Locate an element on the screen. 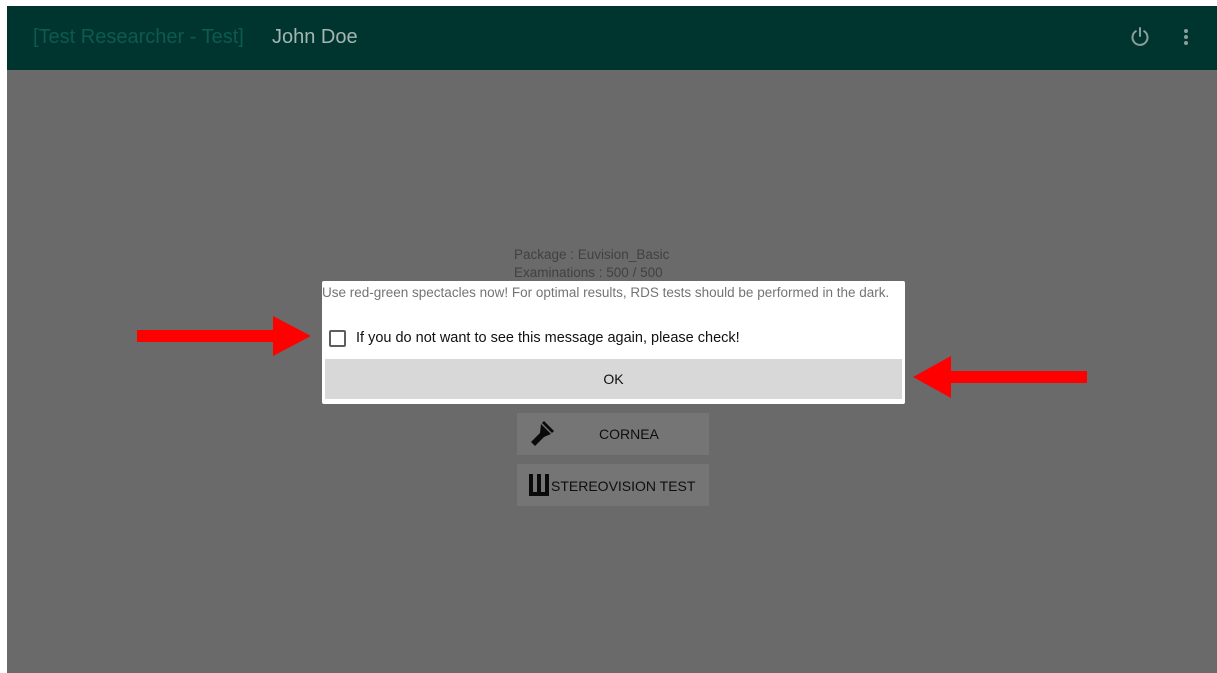 Image resolution: width=1217 pixels, height=673 pixels. package-info: Package : Euvision_Basic is located at coordinates (592, 254).